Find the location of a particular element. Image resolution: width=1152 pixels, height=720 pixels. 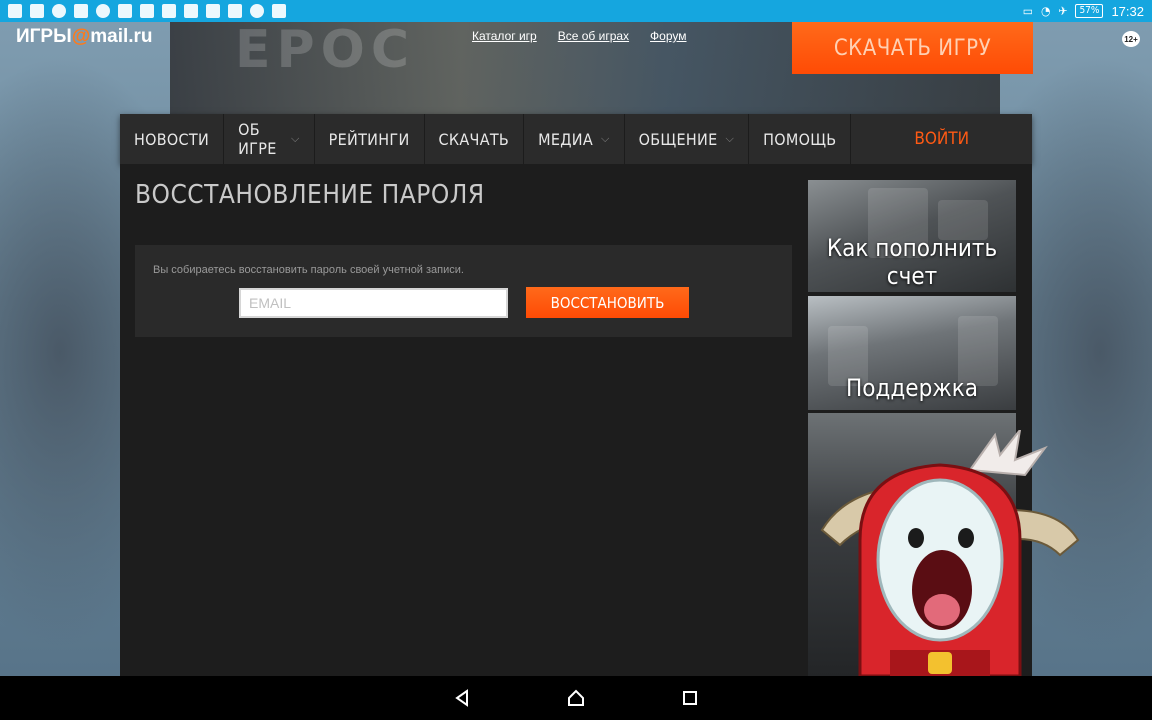

nav-item-about-game: ОБ ИГРЕ ⌵ is located at coordinates (269, 139).